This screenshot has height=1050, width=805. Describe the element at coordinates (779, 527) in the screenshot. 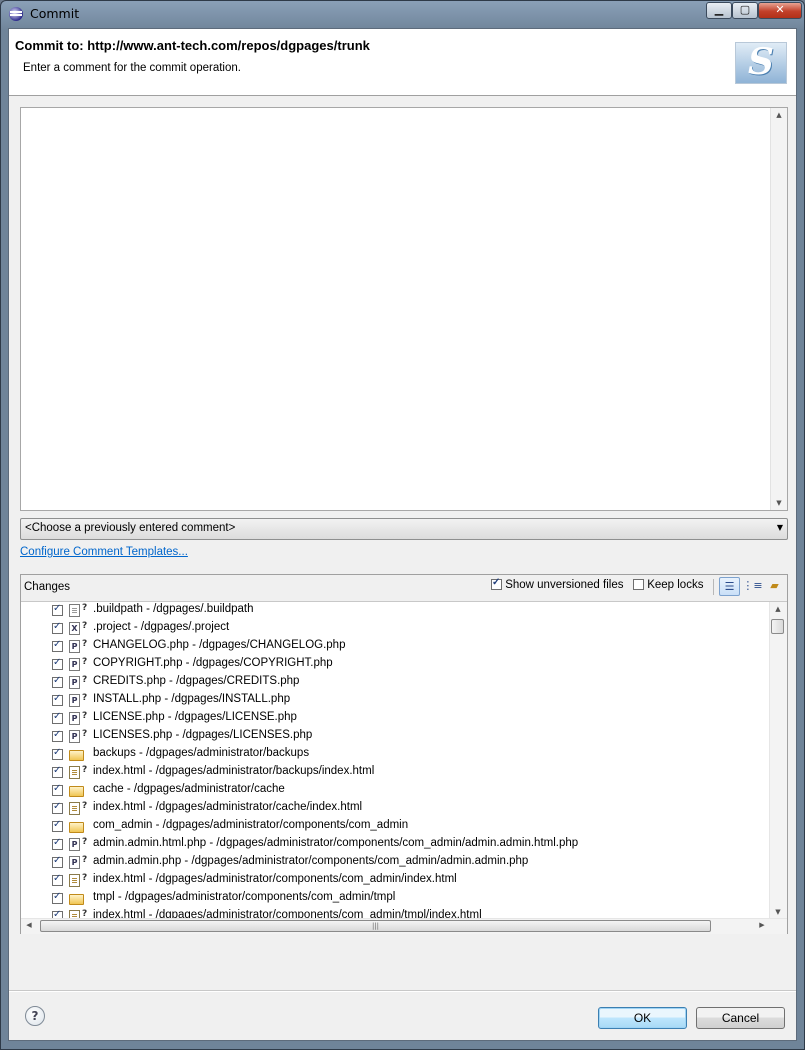

I see `chevron-down-icon: ▼` at that location.